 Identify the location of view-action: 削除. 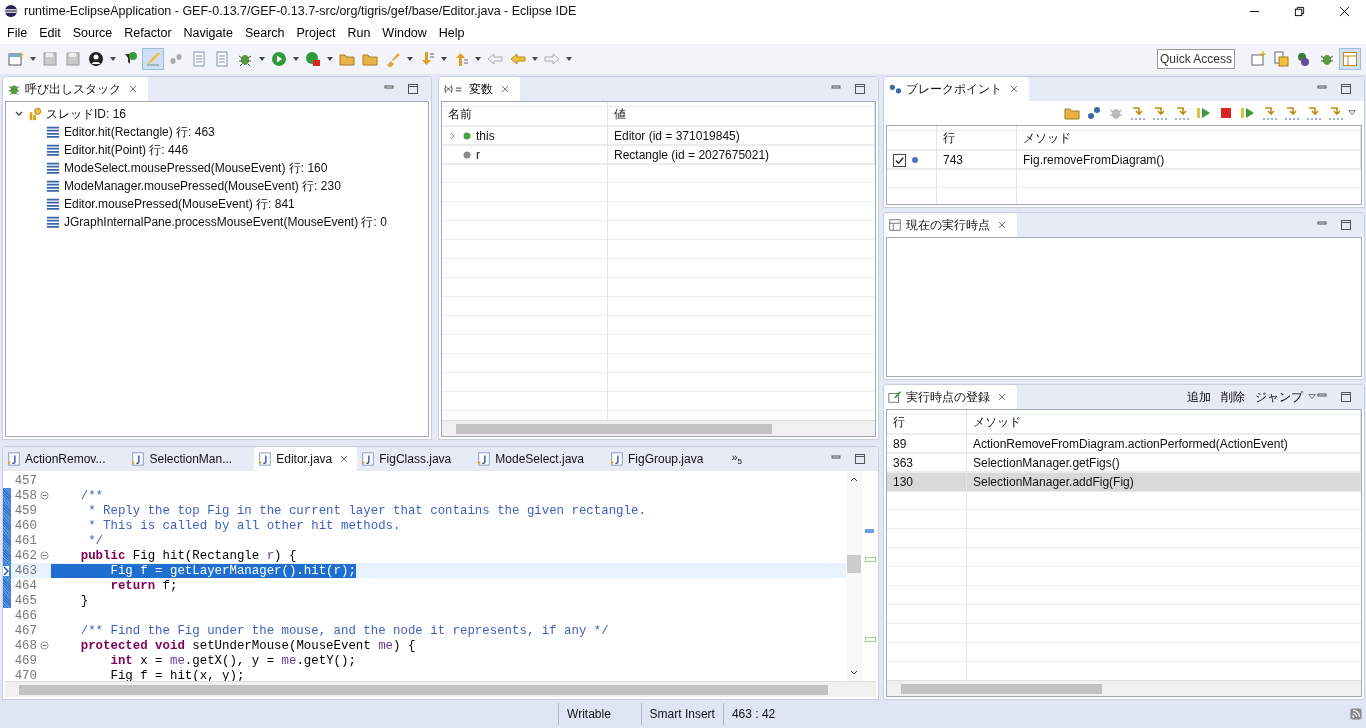
(1233, 397).